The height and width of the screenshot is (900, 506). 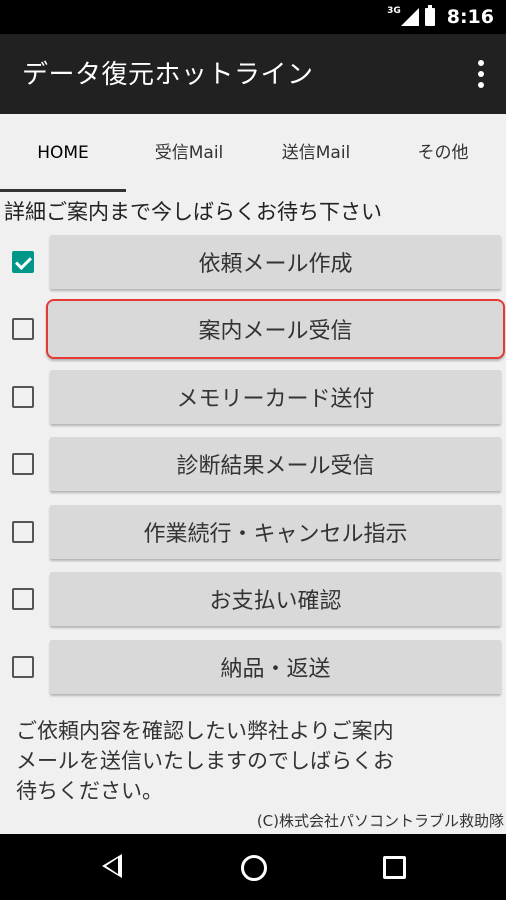 What do you see at coordinates (380, 821) in the screenshot?
I see `copyright: (C)株式会社パソコントラブル救助隊` at bounding box center [380, 821].